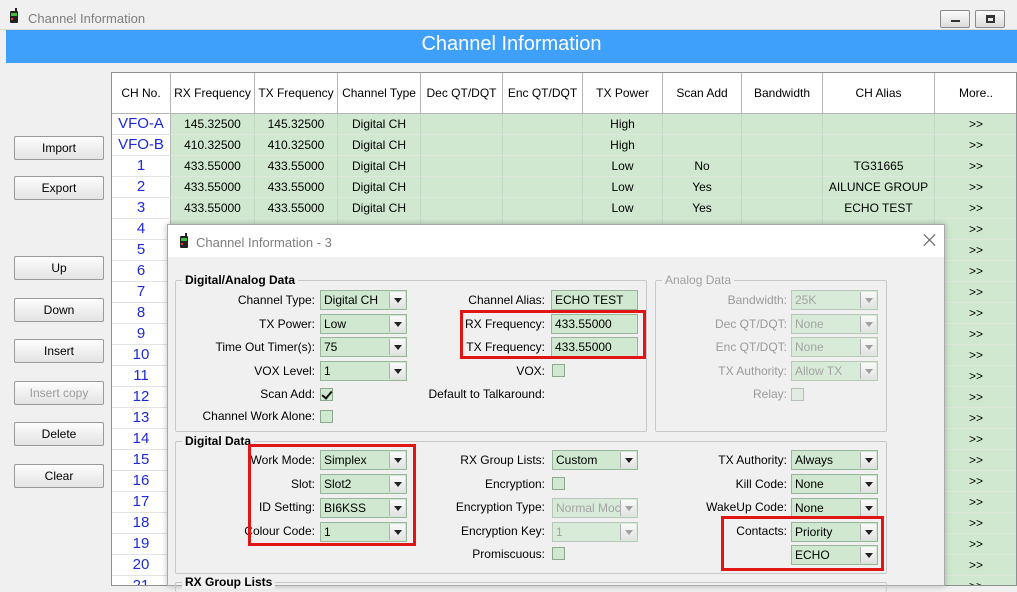  What do you see at coordinates (623, 93) in the screenshot?
I see `column-header: TX Power` at bounding box center [623, 93].